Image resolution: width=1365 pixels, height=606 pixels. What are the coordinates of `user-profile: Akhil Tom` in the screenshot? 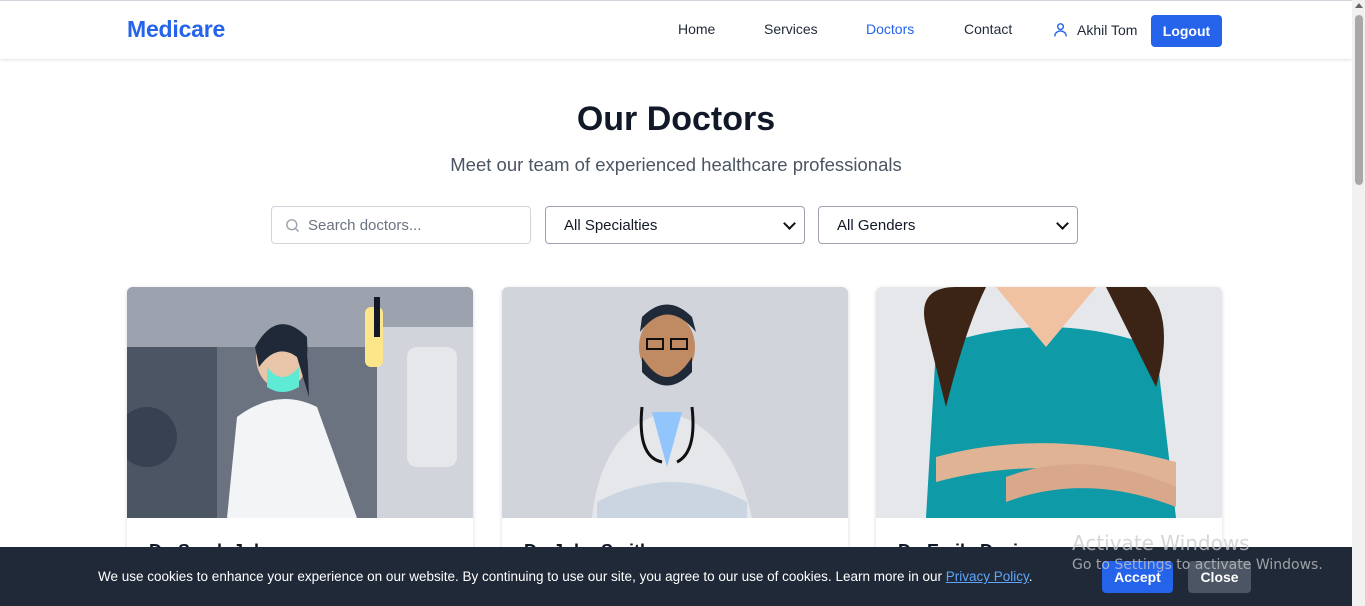 It's located at (1094, 29).